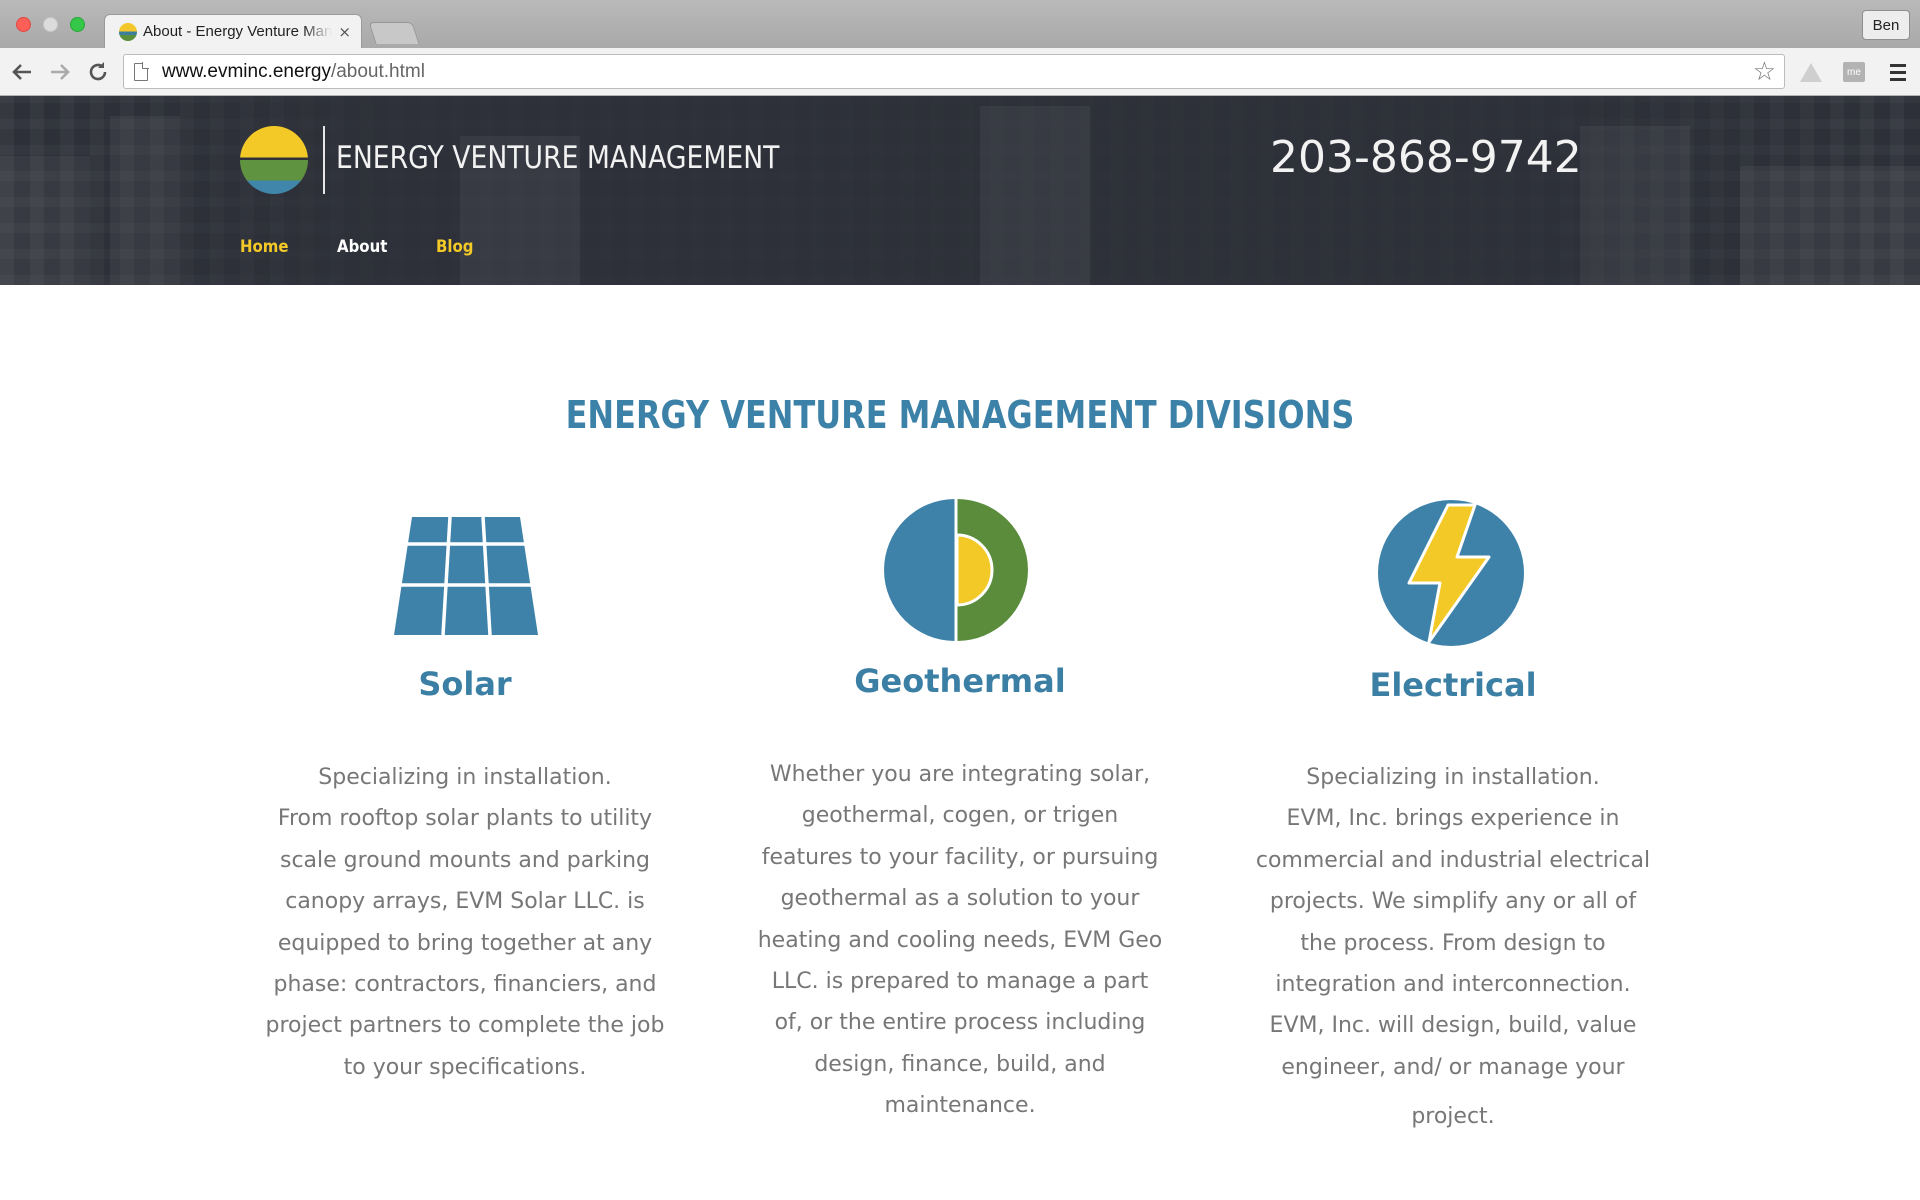 This screenshot has width=1920, height=1200. I want to click on division-name-geothermal: Geothermal, so click(960, 681).